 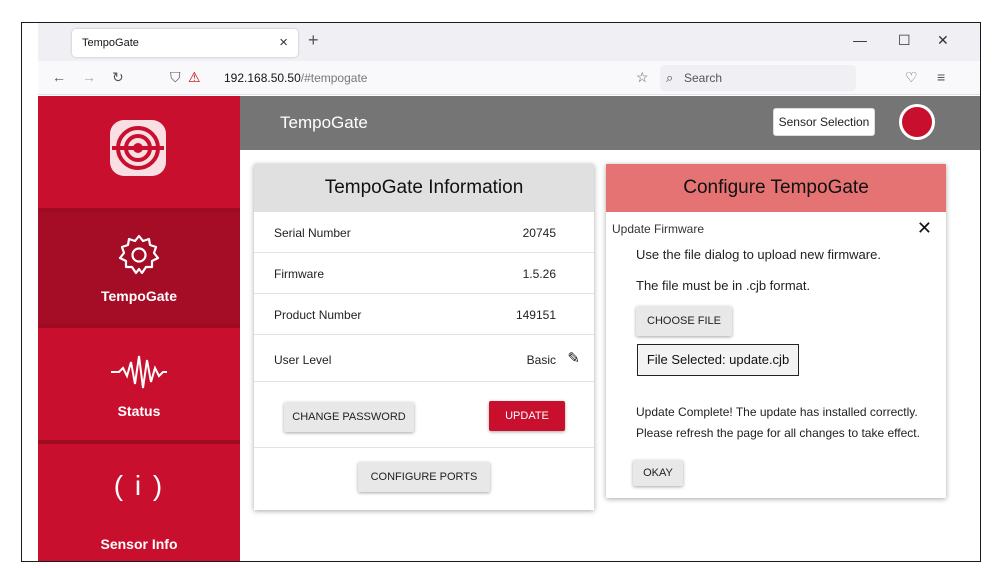 What do you see at coordinates (658, 229) in the screenshot?
I see `section-title: Update Firmware` at bounding box center [658, 229].